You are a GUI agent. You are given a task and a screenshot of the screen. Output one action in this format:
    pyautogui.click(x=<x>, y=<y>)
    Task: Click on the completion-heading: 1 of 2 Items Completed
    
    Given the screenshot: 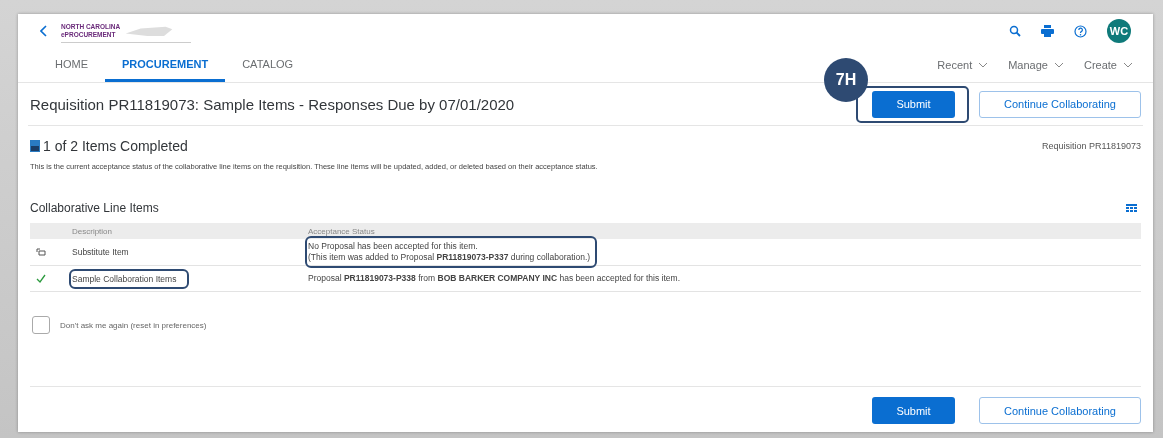 What is the action you would take?
    pyautogui.click(x=115, y=146)
    